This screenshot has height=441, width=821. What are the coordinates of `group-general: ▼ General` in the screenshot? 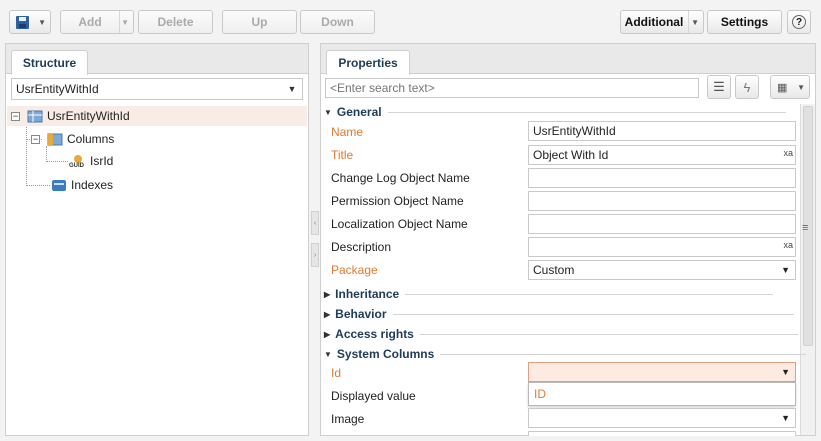 It's located at (555, 112).